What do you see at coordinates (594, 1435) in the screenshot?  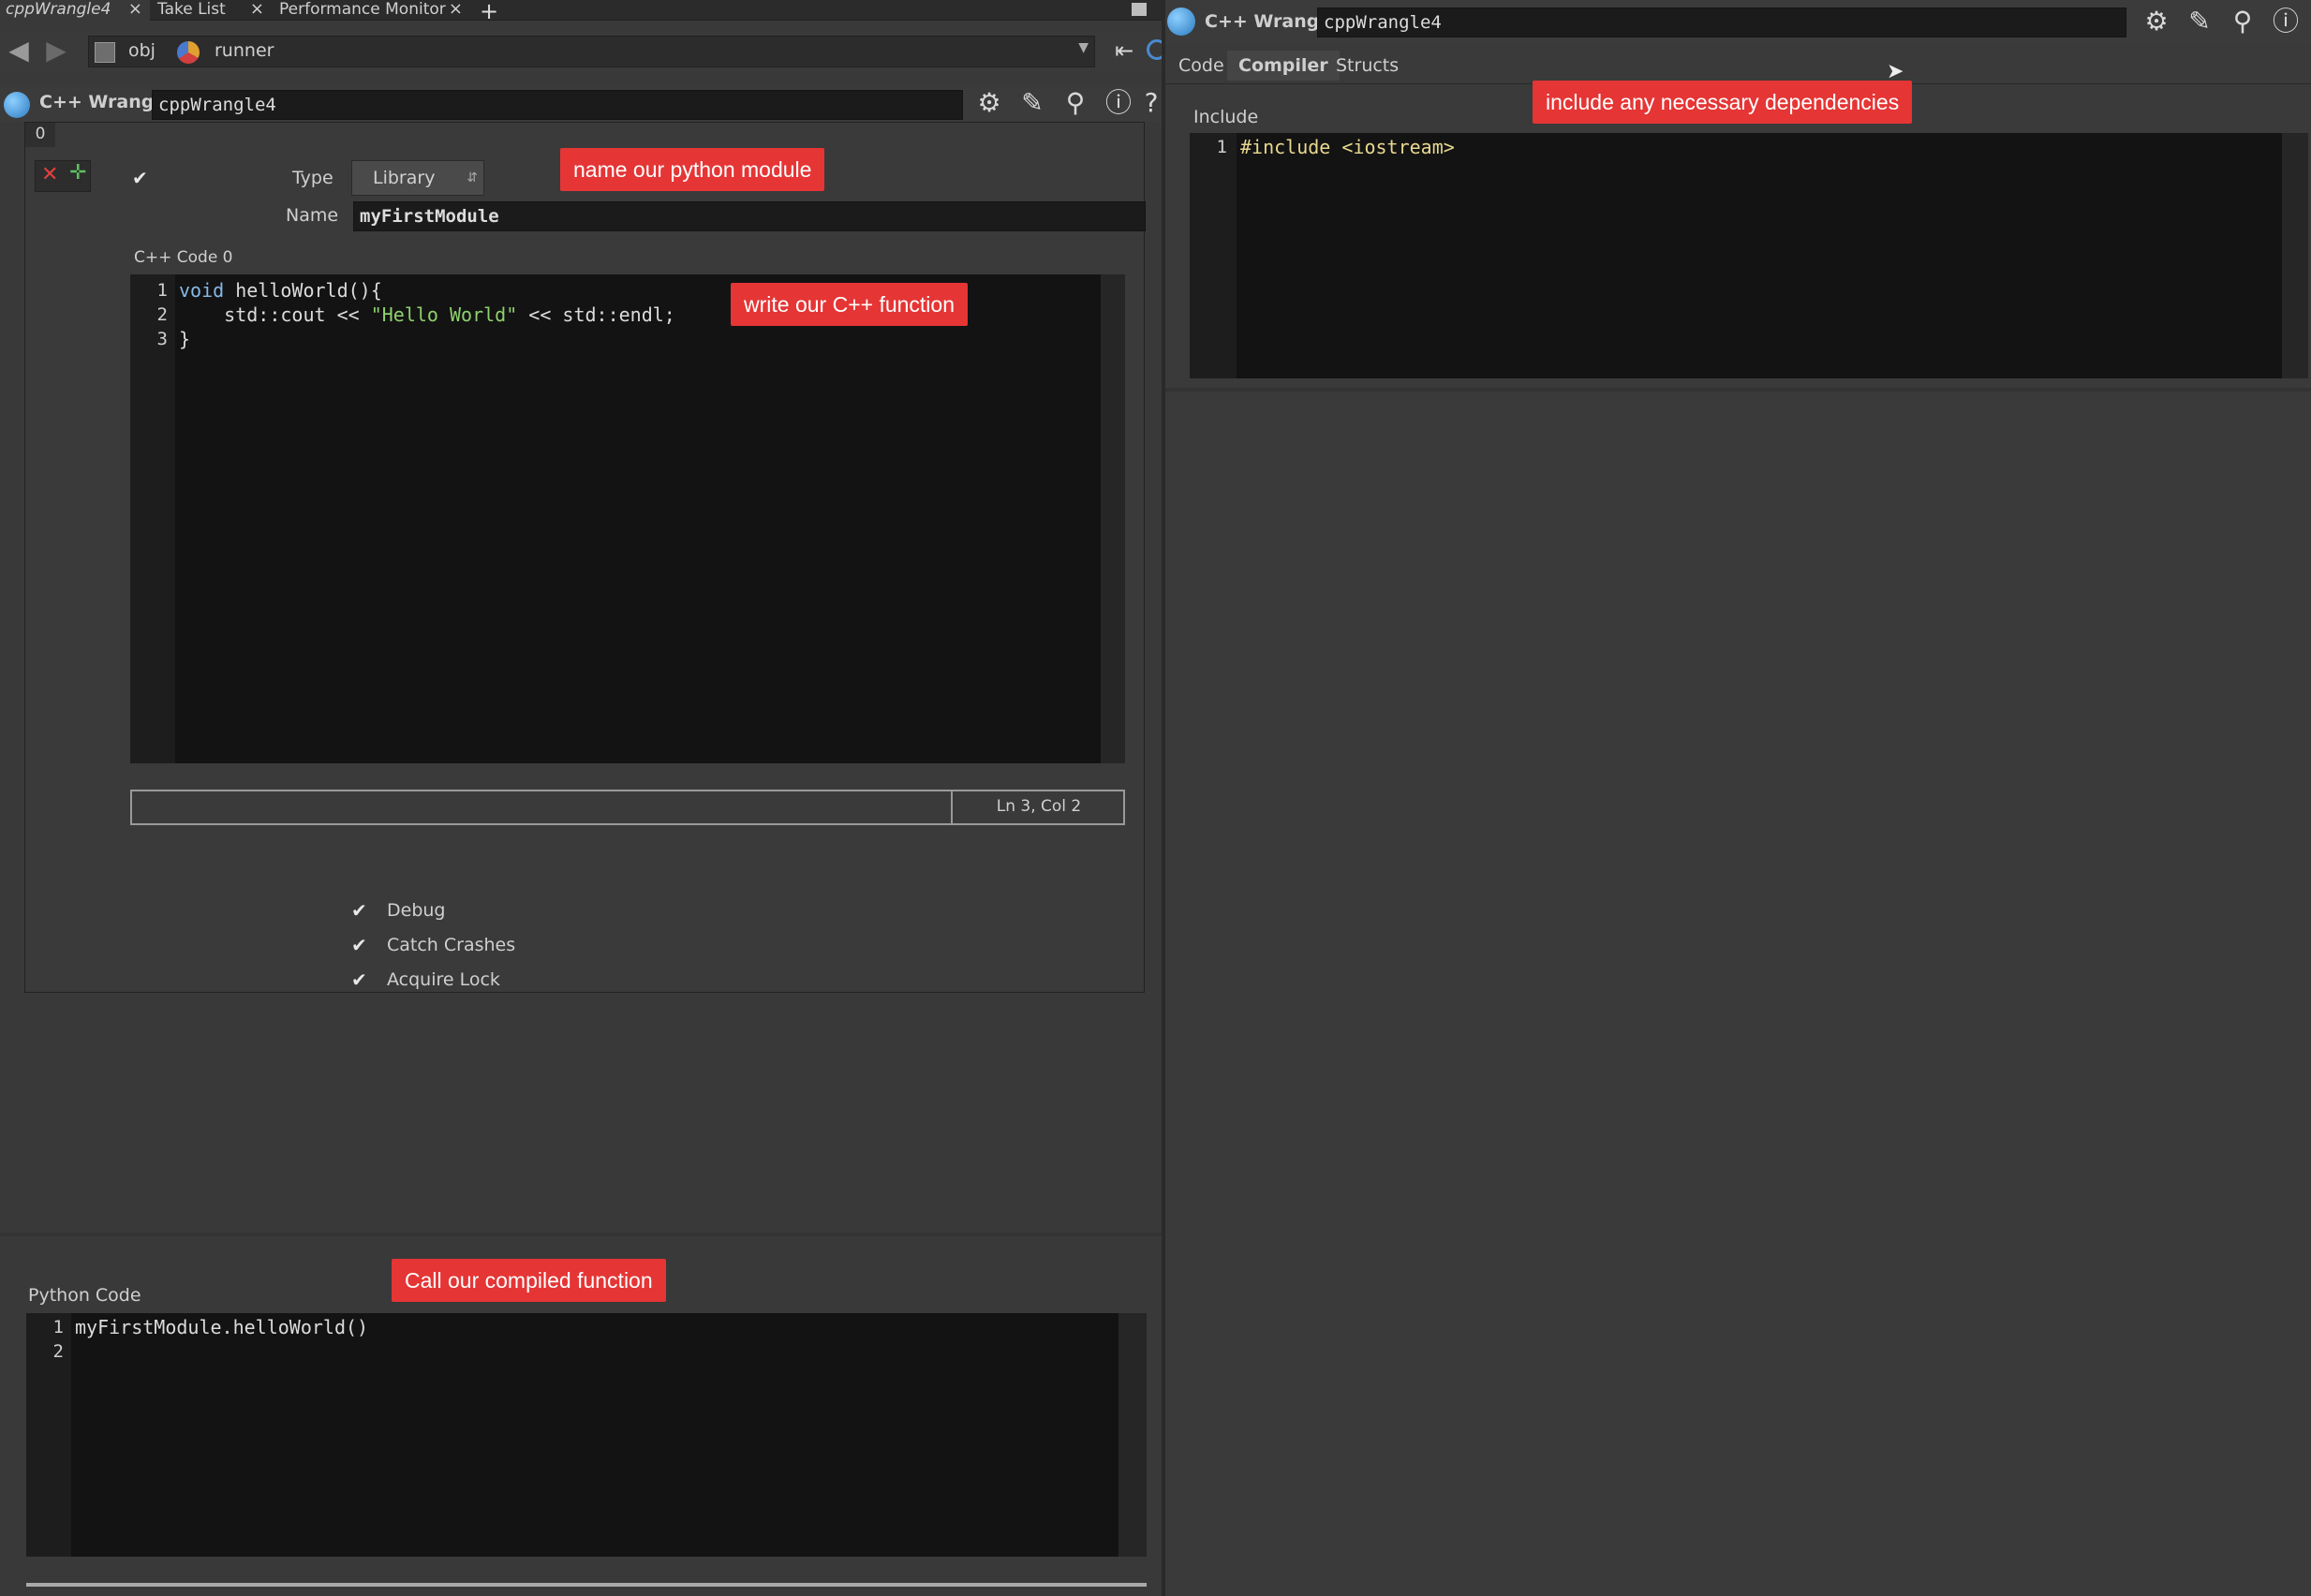 I see `code-area: myFirstModule.helloWorld()` at bounding box center [594, 1435].